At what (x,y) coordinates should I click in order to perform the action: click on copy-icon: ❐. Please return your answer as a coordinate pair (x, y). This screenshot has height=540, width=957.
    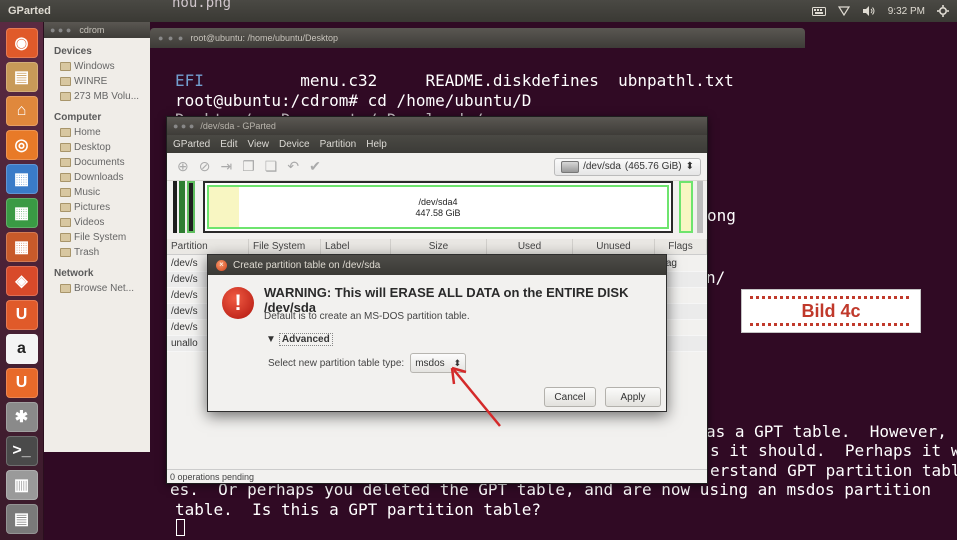
    Looking at the image, I should click on (248, 166).